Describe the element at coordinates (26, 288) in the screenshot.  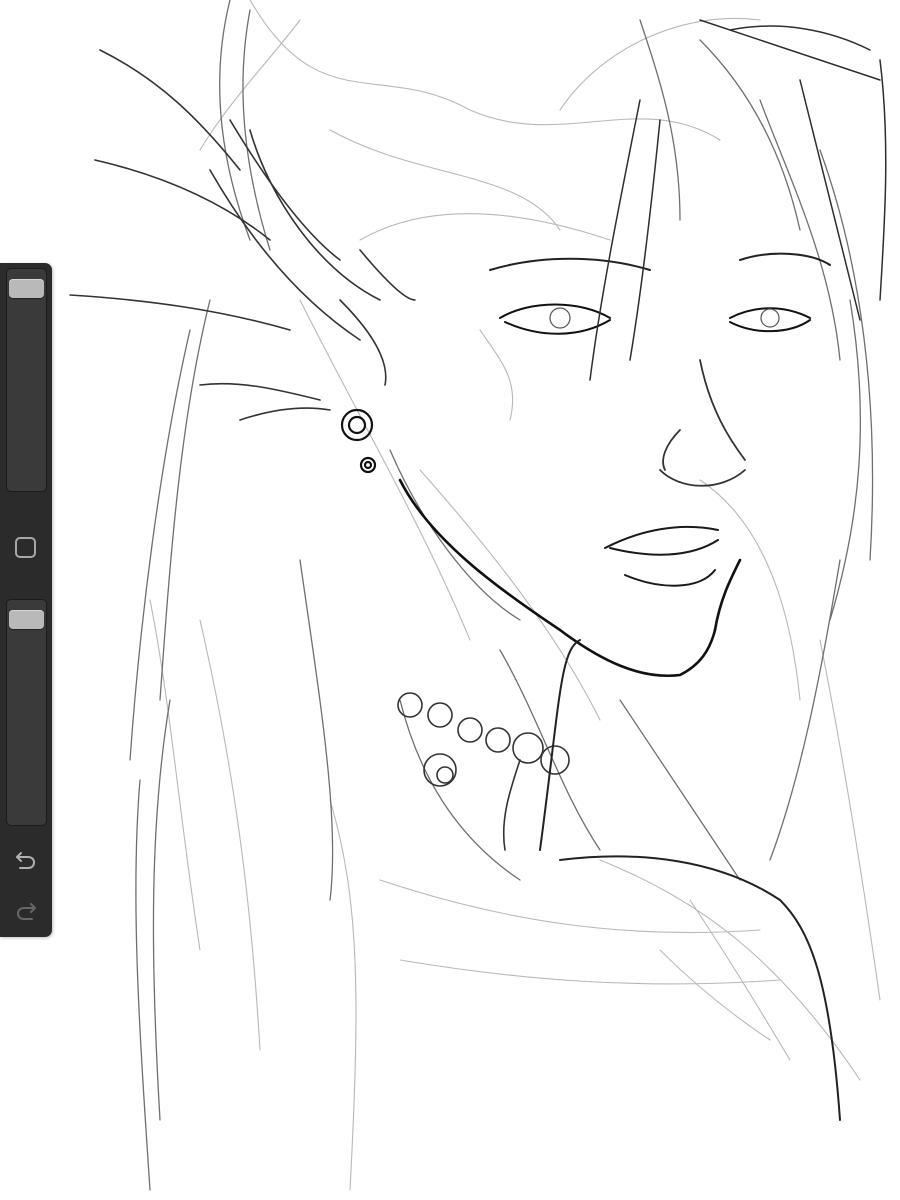
I see `brush-size-thumb` at that location.